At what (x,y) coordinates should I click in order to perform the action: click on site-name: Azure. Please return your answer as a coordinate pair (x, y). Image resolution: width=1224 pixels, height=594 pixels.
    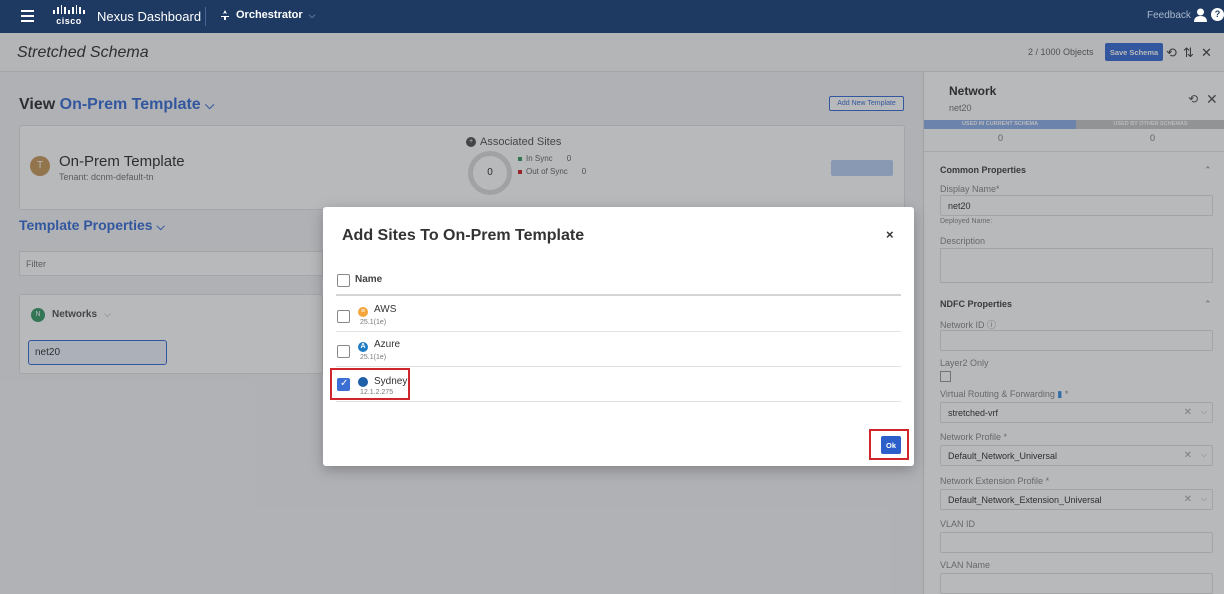
    Looking at the image, I should click on (387, 344).